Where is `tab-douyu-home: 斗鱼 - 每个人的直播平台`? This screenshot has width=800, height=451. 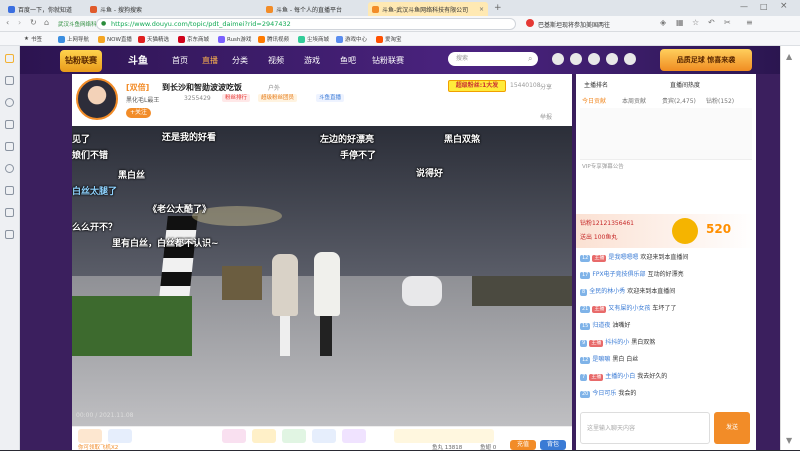
tab-douyu-home: 斗鱼 - 每个人的直播平台 is located at coordinates (314, 9).